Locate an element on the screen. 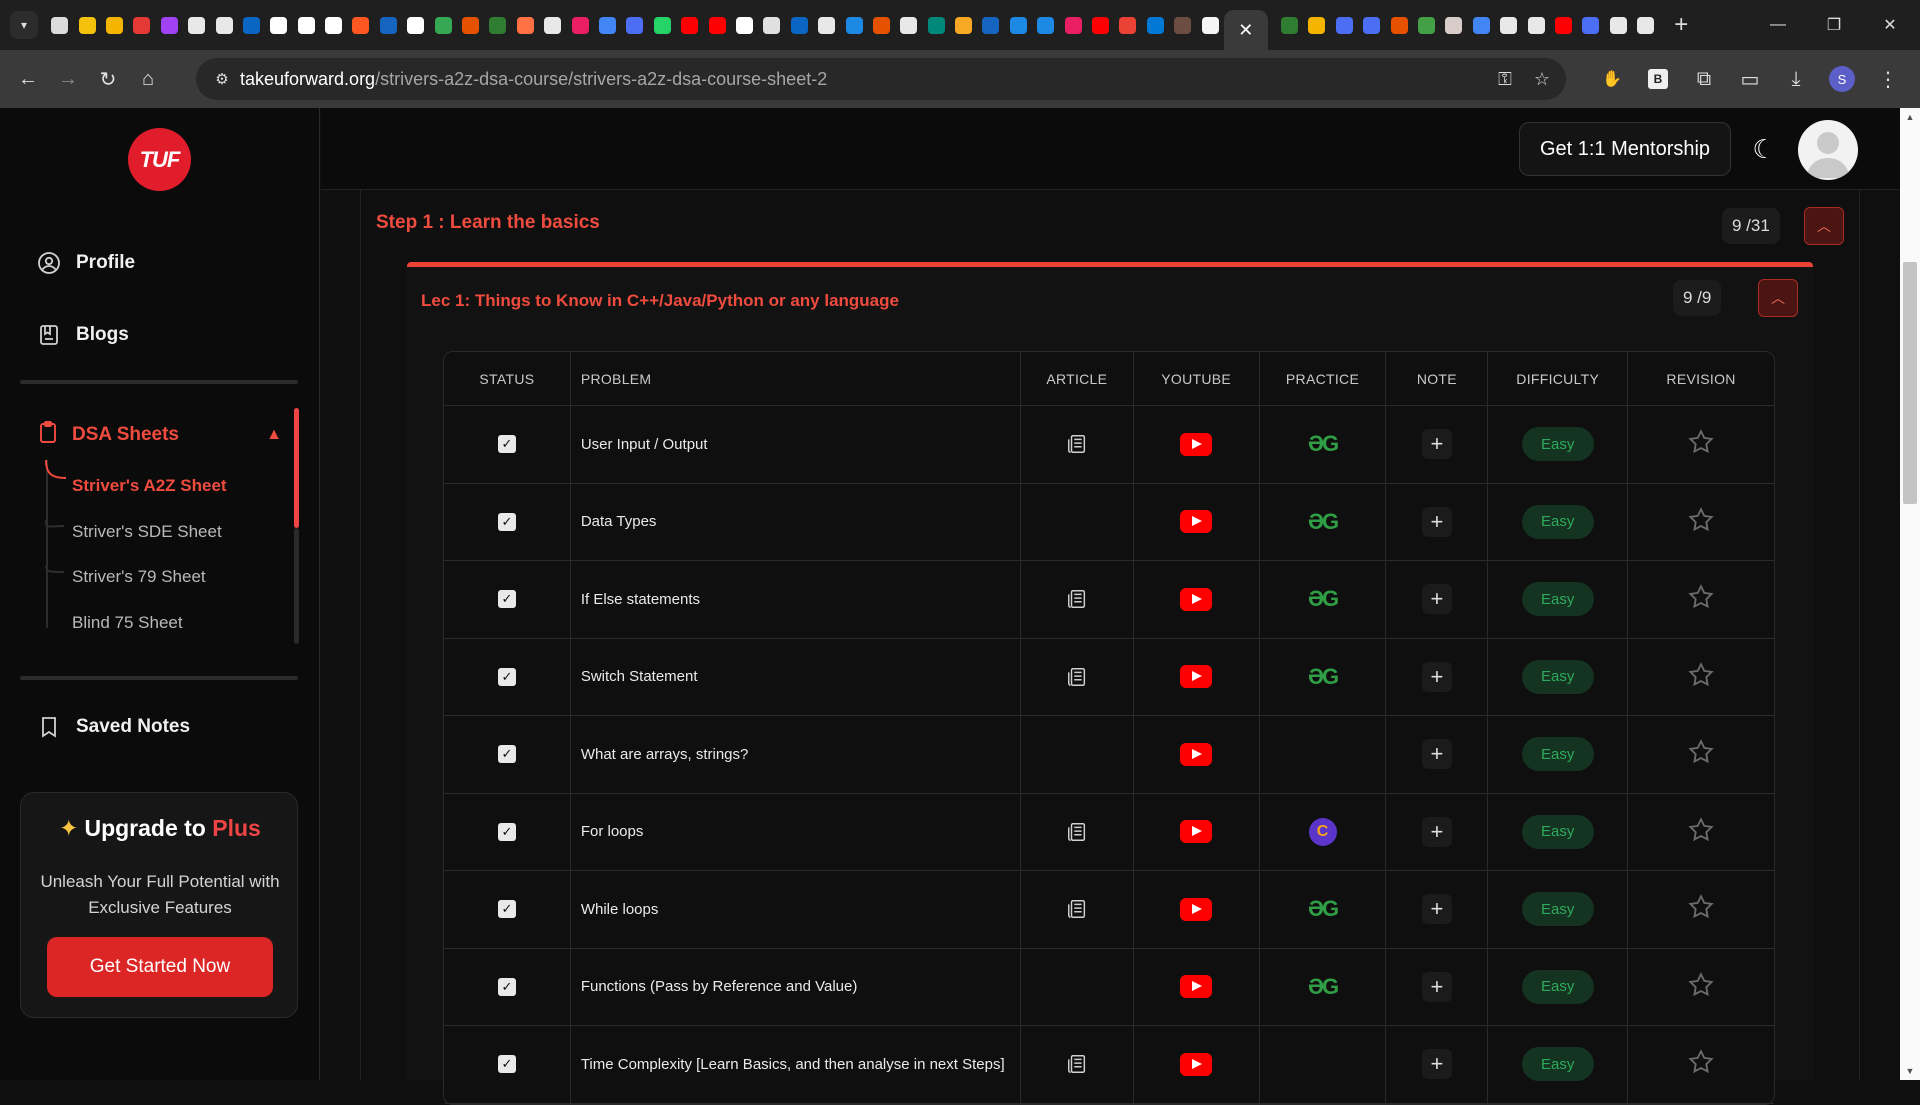 This screenshot has height=1105, width=1920. menu-kebab-icon: ⋮ is located at coordinates (1888, 79).